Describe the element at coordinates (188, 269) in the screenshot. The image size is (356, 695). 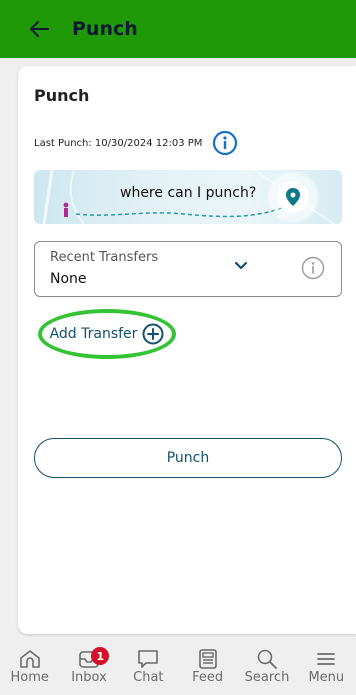
I see `recent-transfers-dropdown: Recent Transfers None` at that location.